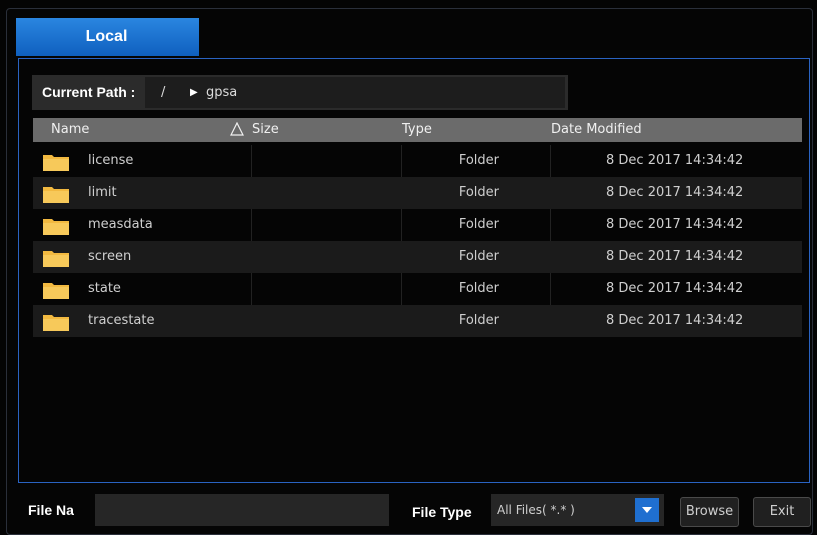 This screenshot has height=535, width=817. I want to click on file-name: license, so click(111, 160).